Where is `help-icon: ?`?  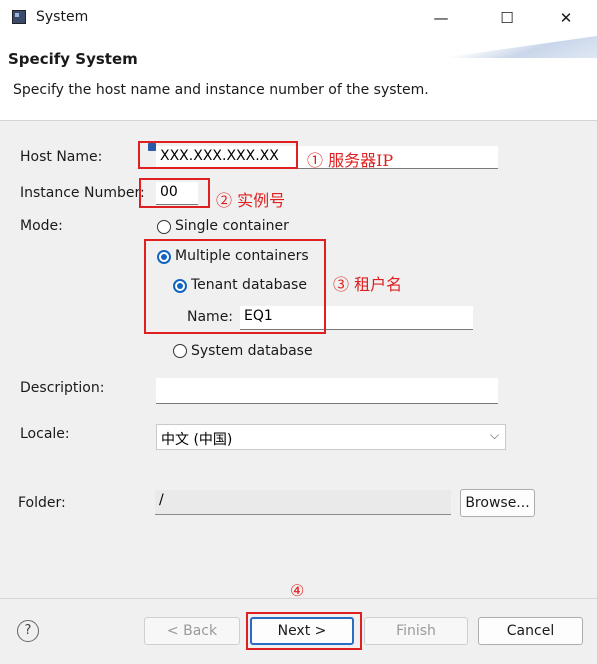
help-icon: ? is located at coordinates (28, 631).